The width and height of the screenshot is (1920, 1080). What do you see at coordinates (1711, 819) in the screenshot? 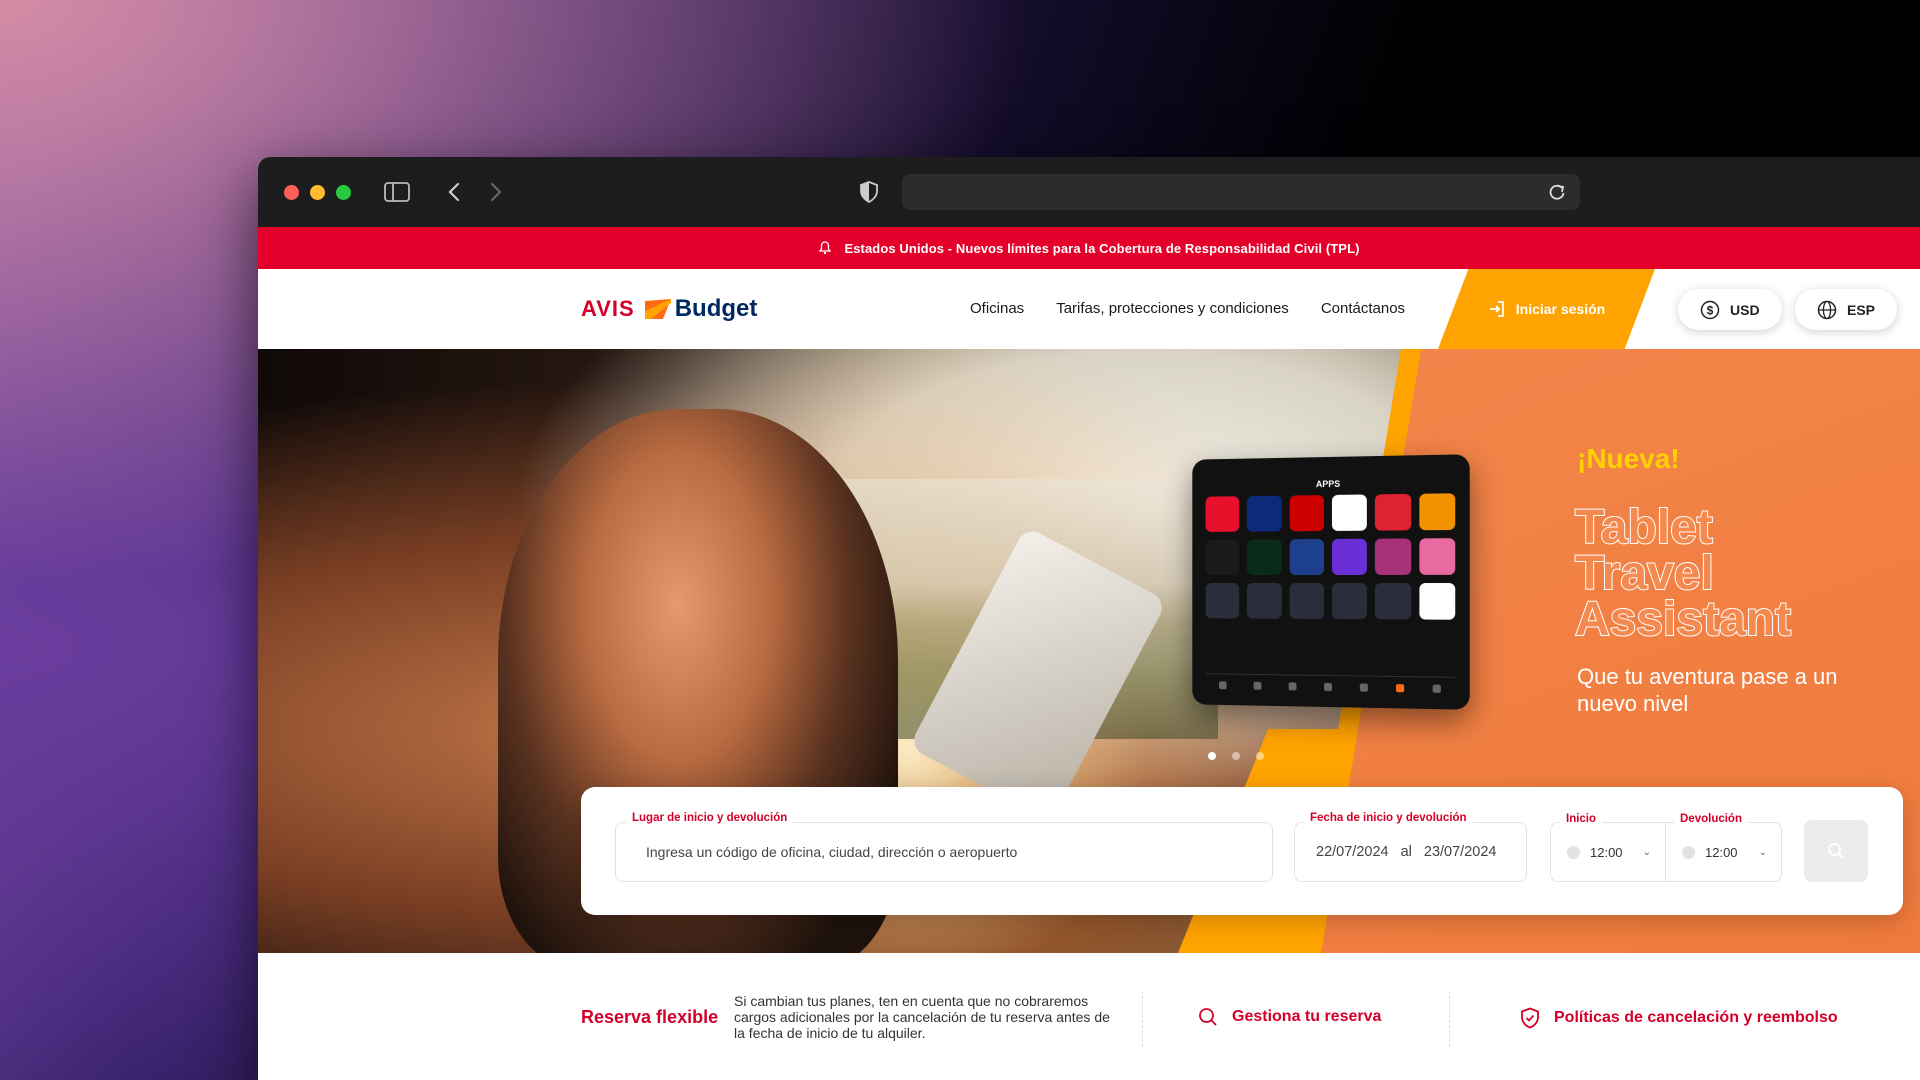
I see `return-time-label: Devolución` at bounding box center [1711, 819].